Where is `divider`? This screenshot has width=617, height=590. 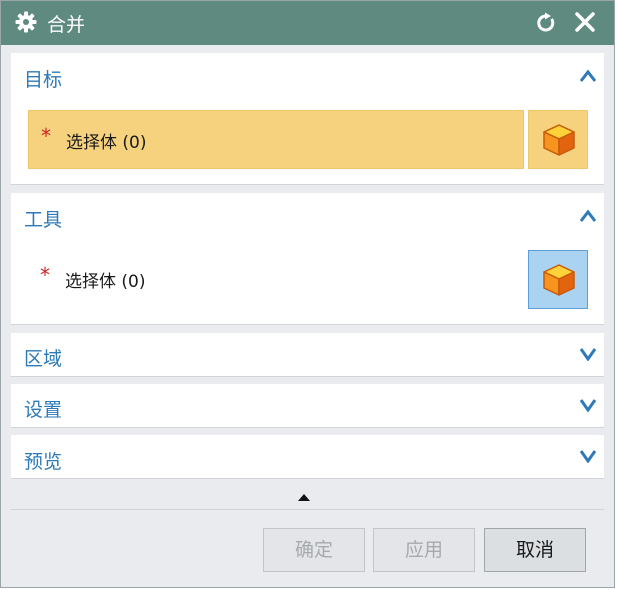 divider is located at coordinates (307, 509).